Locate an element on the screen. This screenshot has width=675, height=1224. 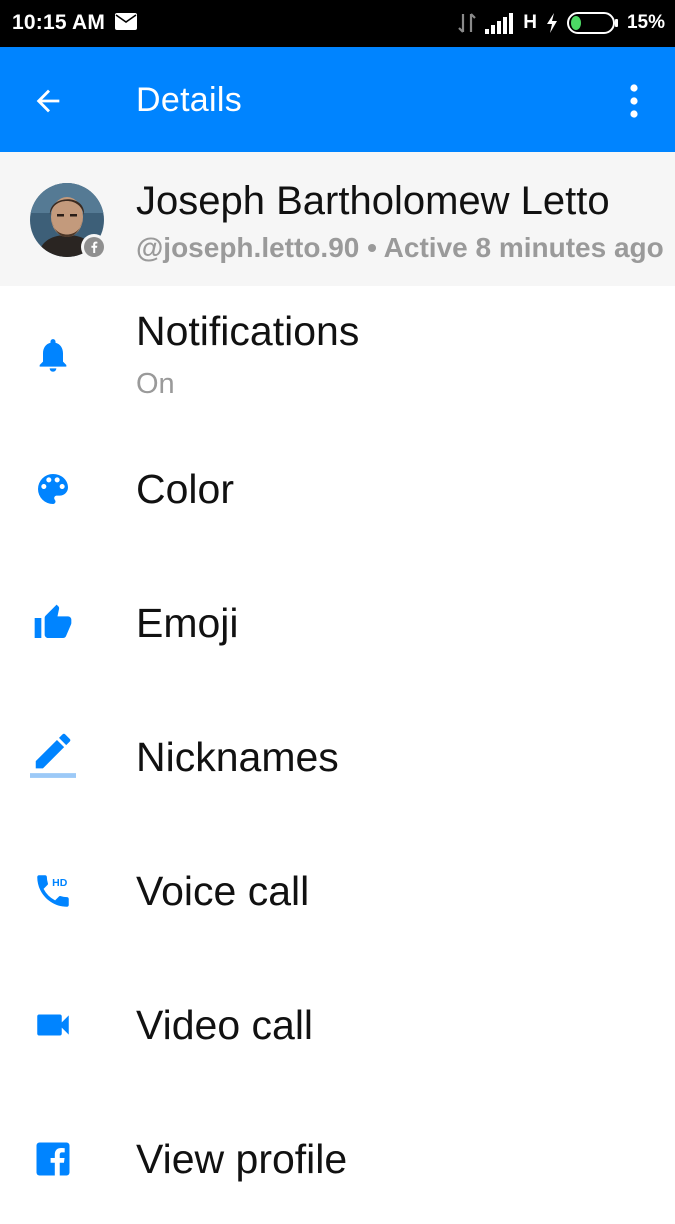
pencil-icon is located at coordinates (53, 754).